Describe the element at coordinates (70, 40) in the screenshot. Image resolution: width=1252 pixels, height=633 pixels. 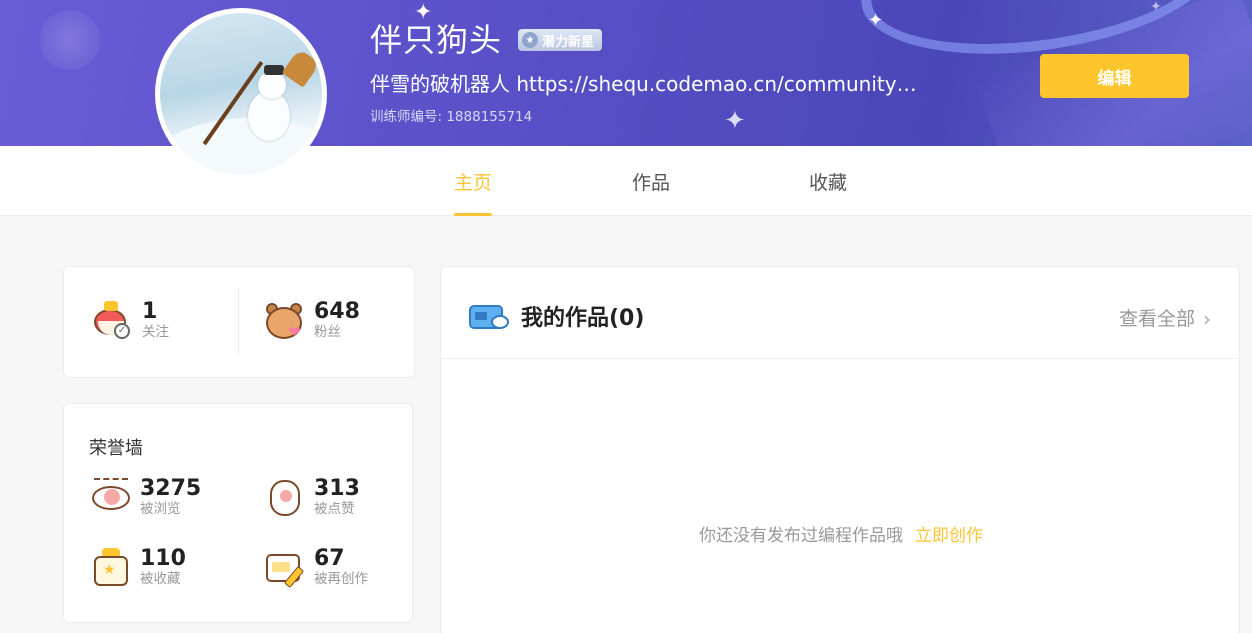
I see `banner-glow` at that location.